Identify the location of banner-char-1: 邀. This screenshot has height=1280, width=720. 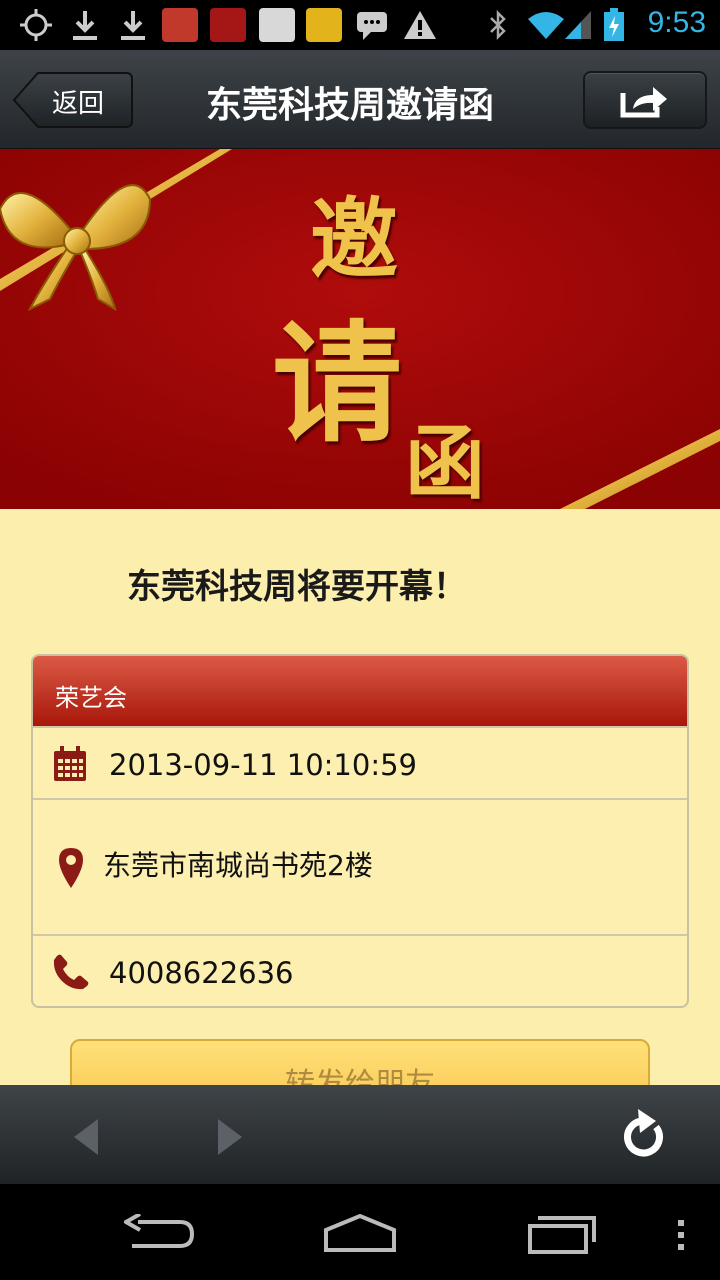
(354, 239).